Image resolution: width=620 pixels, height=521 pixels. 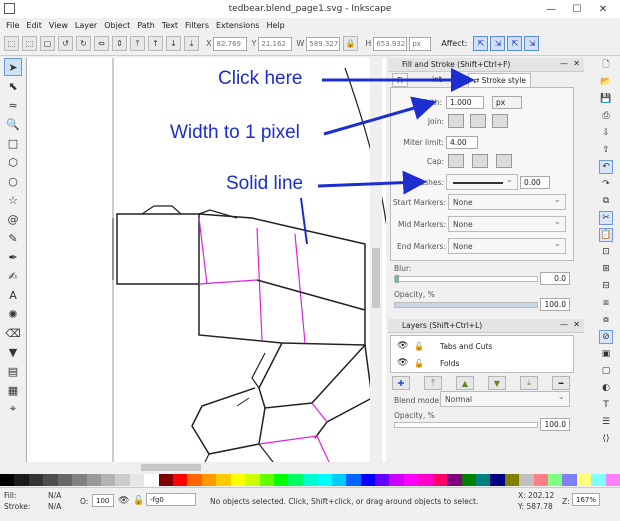 What do you see at coordinates (55, 495) in the screenshot?
I see `fill-value: N/A` at bounding box center [55, 495].